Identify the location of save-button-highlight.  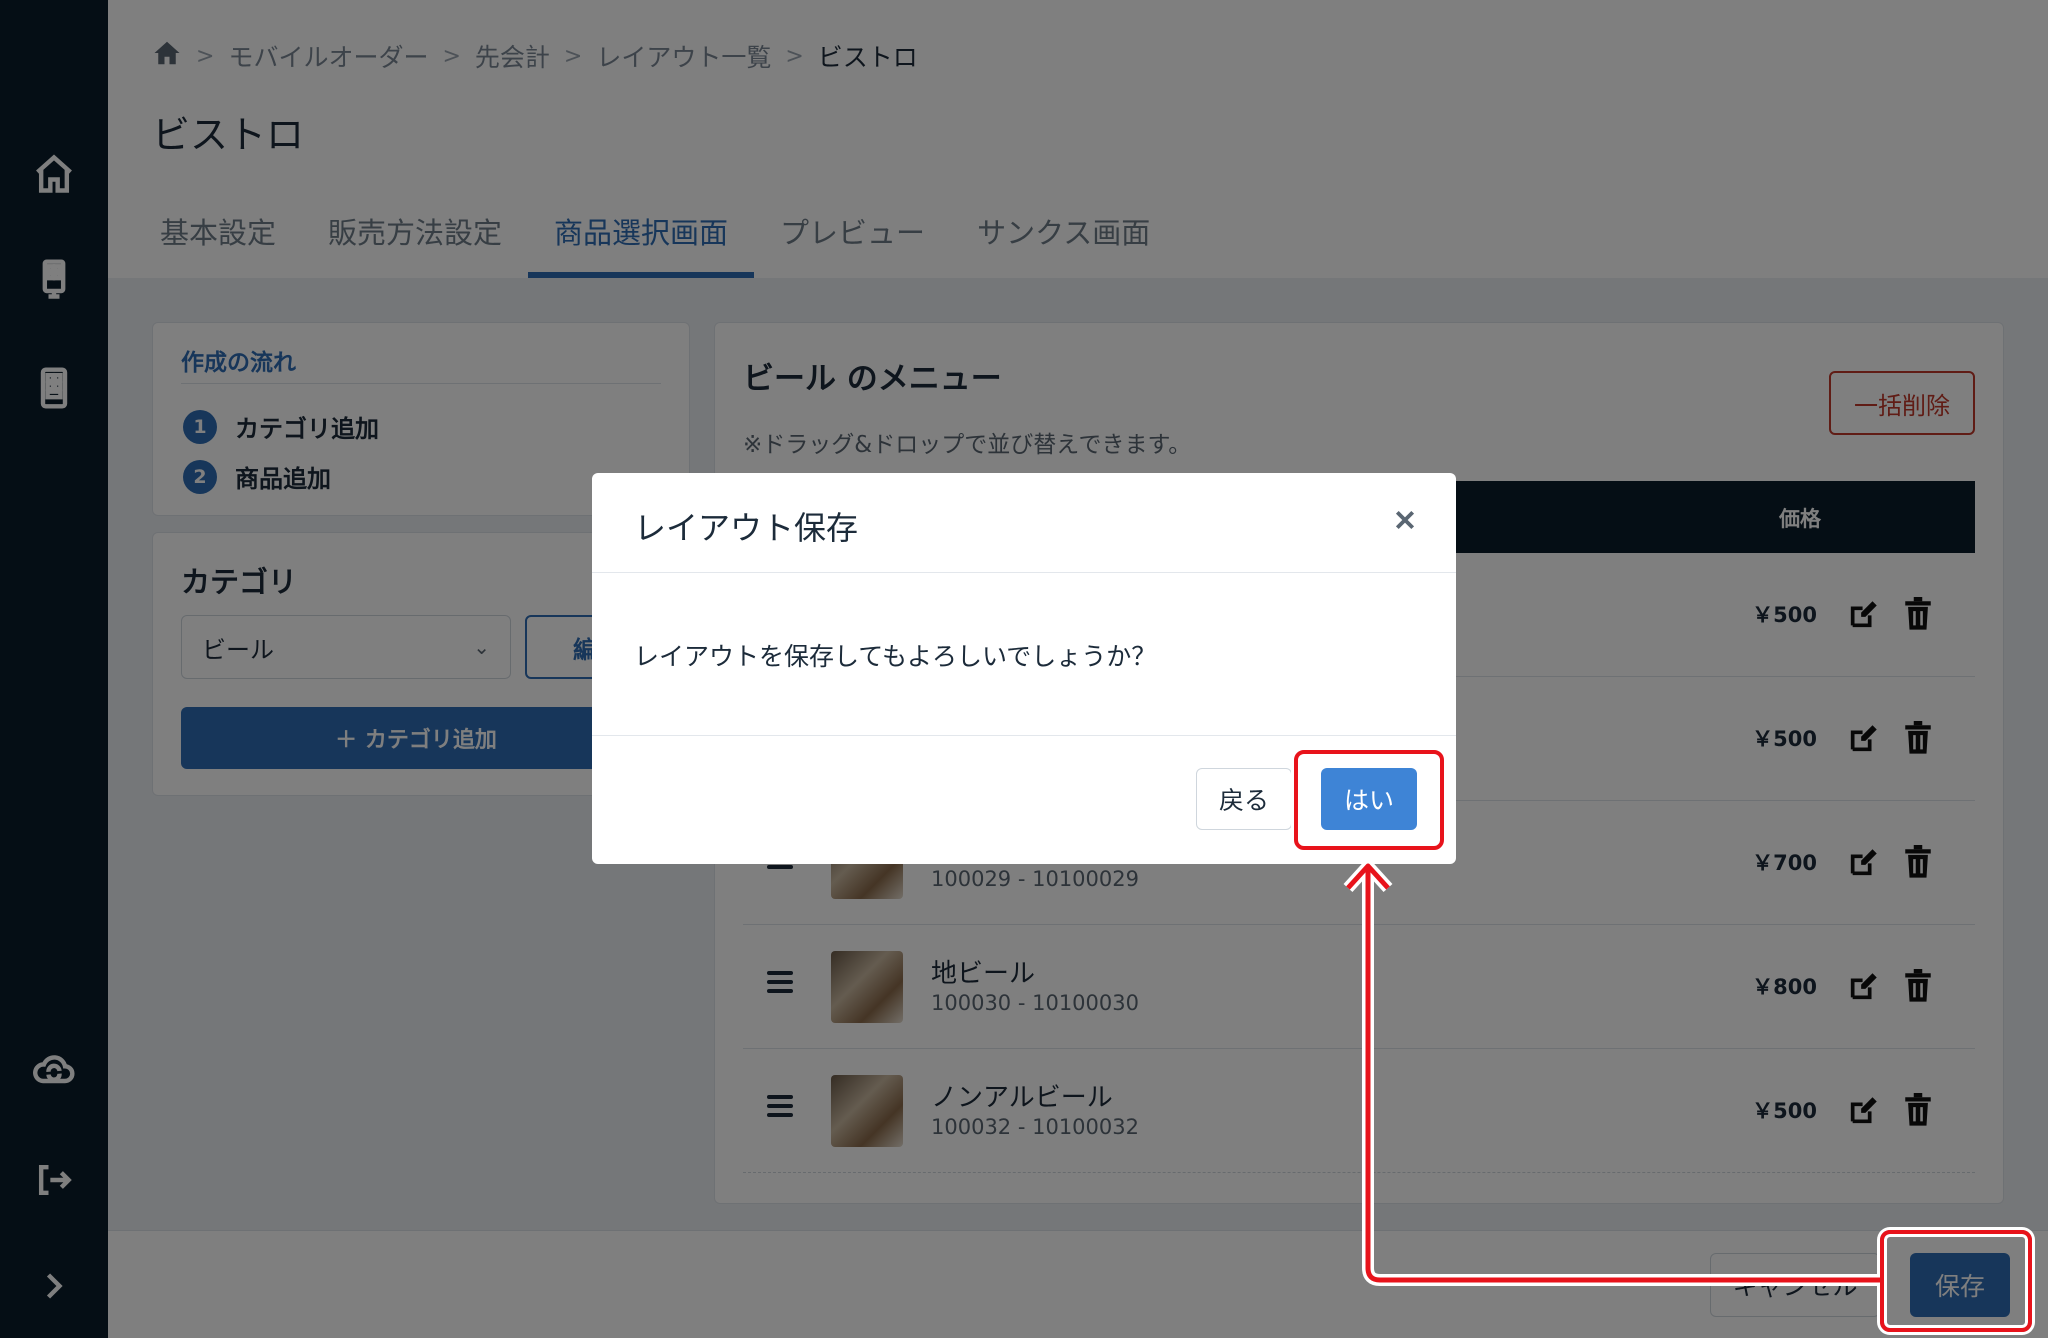
(1956, 1281).